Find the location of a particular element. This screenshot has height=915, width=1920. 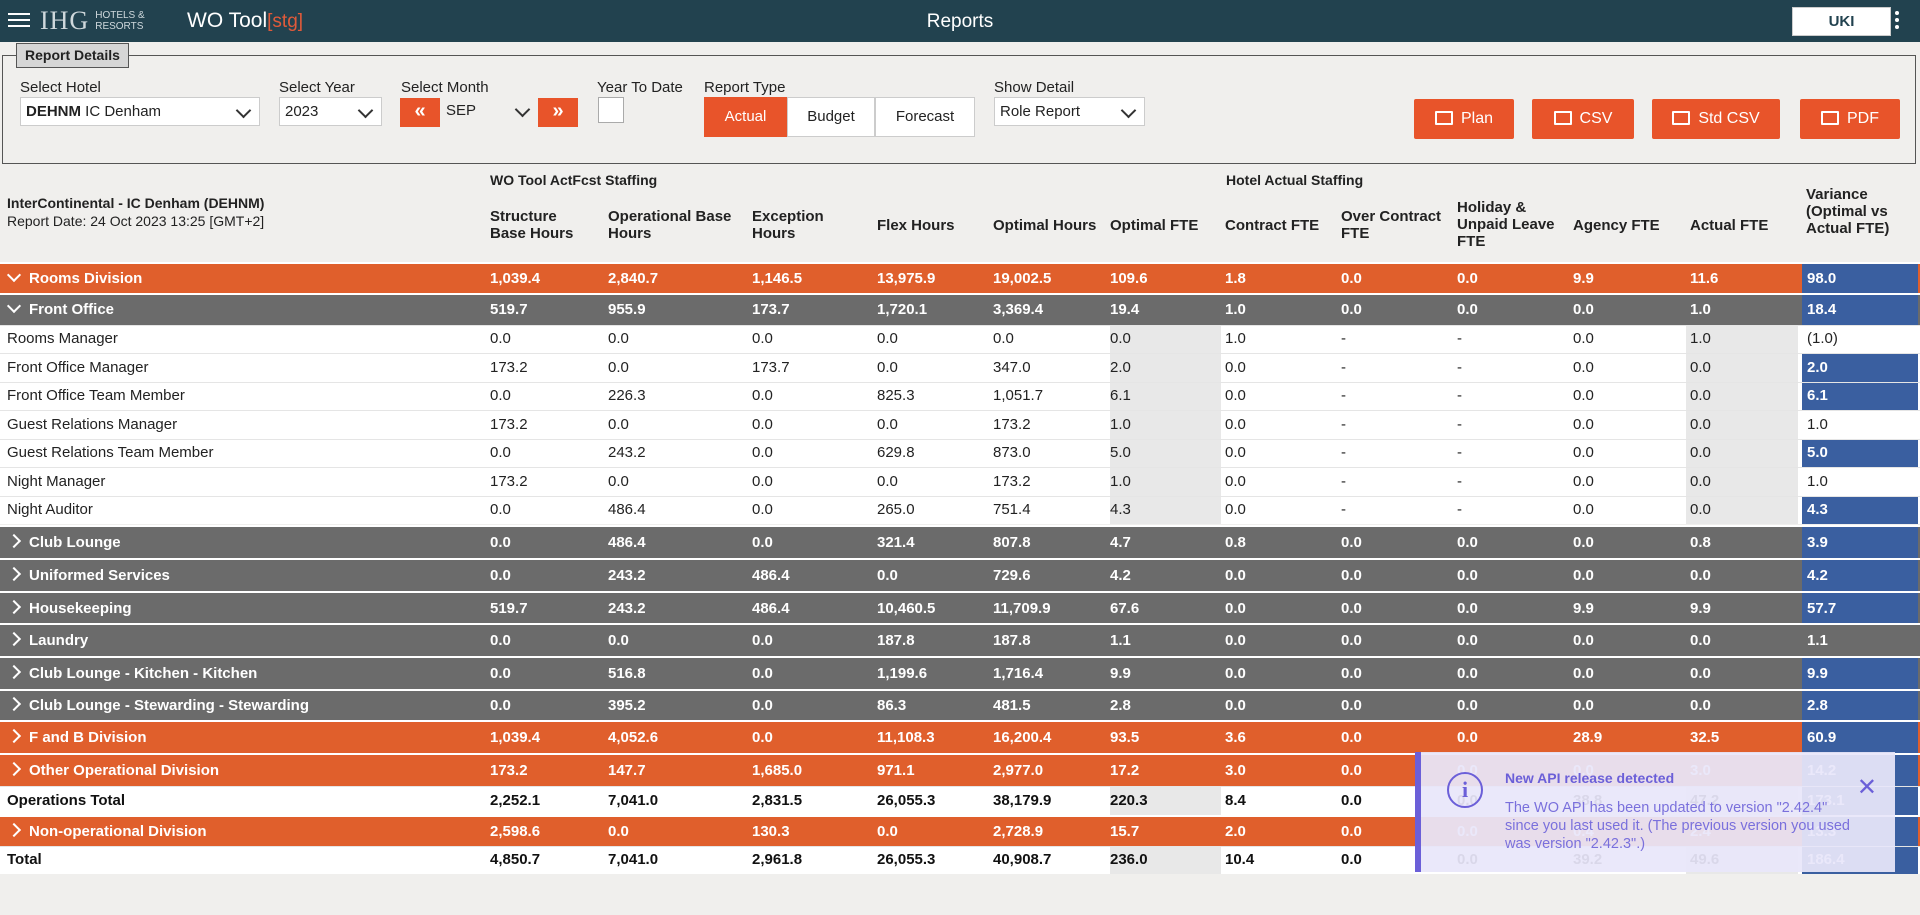

plan-button: Plan is located at coordinates (1464, 119).